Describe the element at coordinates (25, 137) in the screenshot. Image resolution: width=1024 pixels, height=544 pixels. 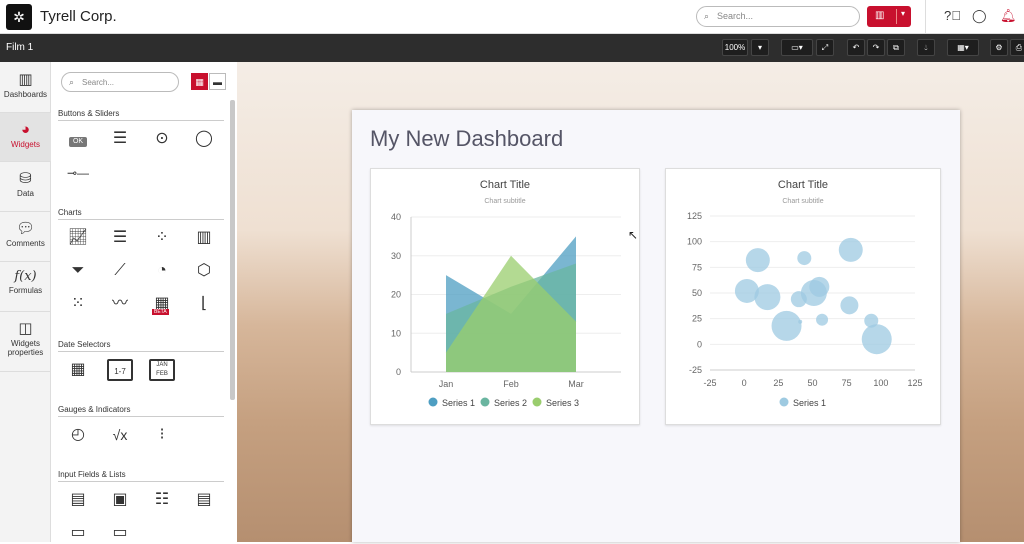
I see `nav-widgets: ◕ Widgets` at that location.